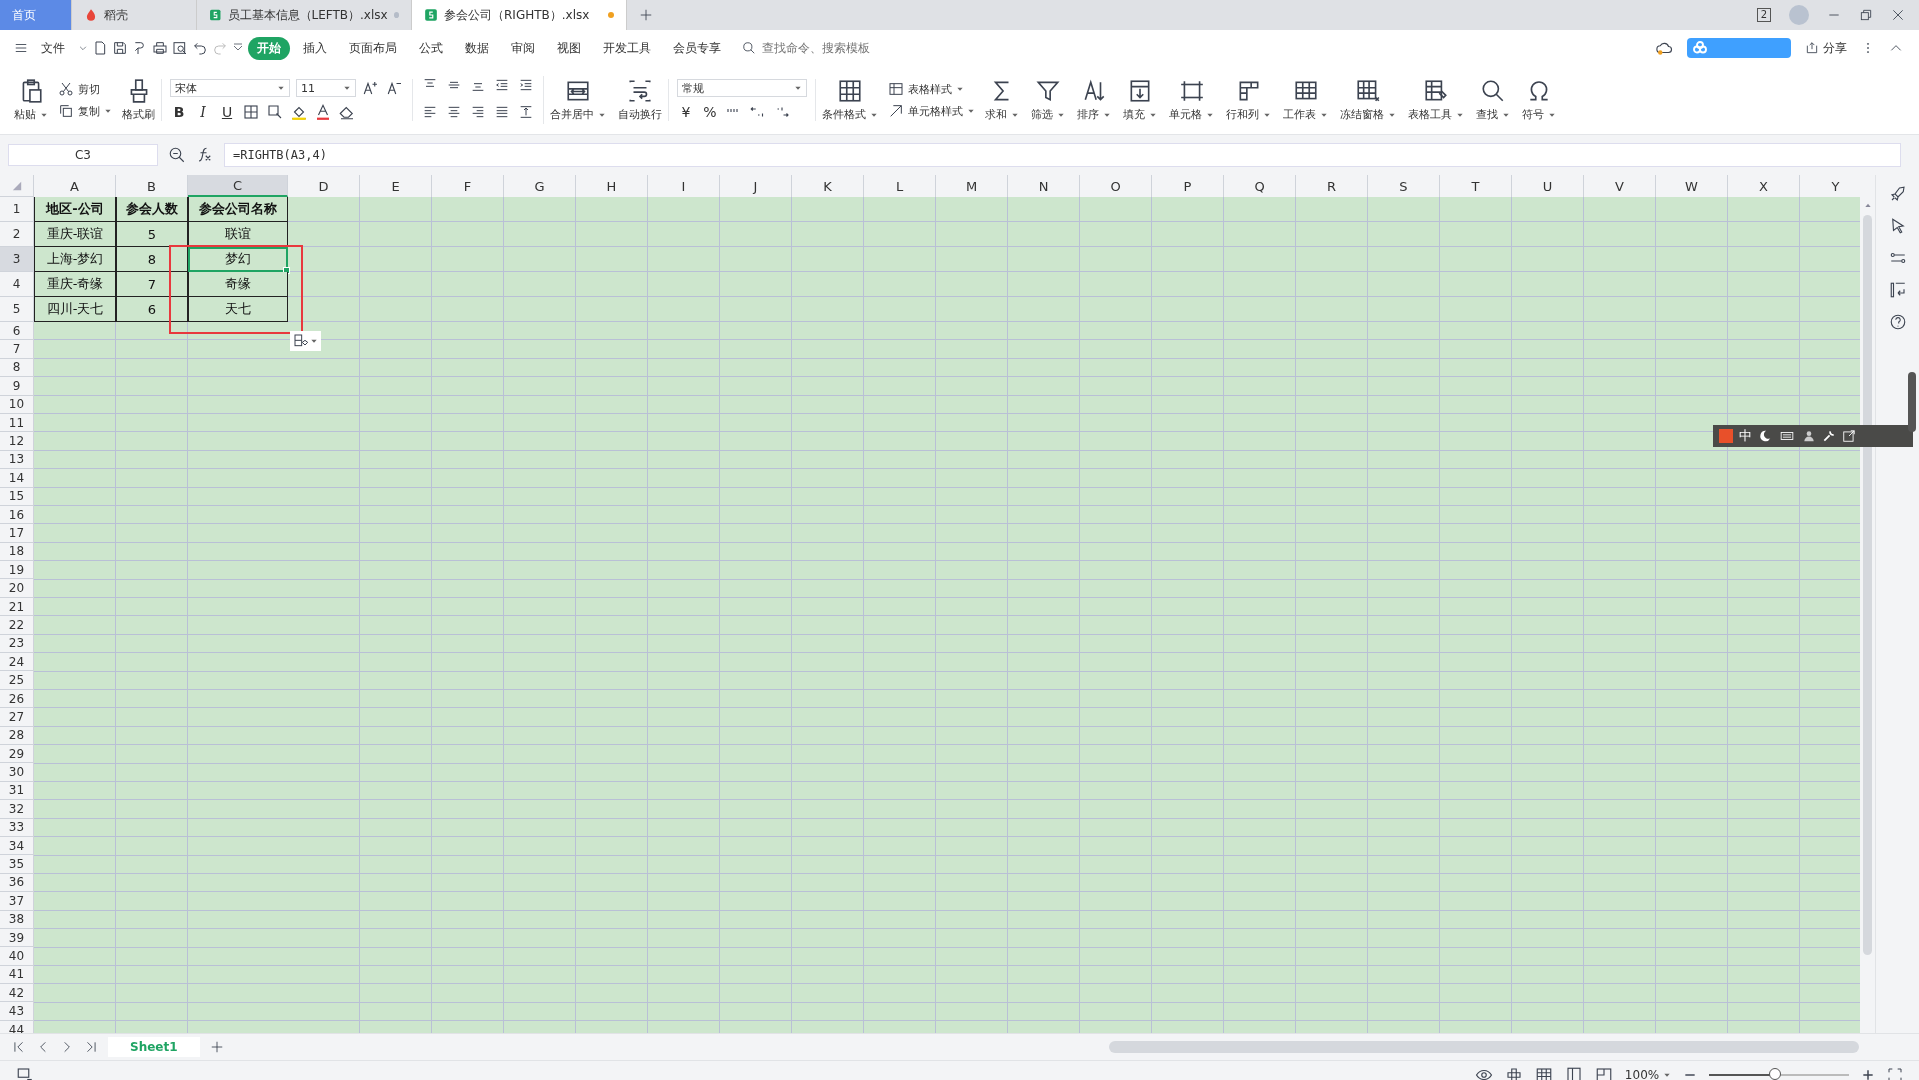 This screenshot has height=1080, width=1919. What do you see at coordinates (1849, 436) in the screenshot?
I see `external-icon` at bounding box center [1849, 436].